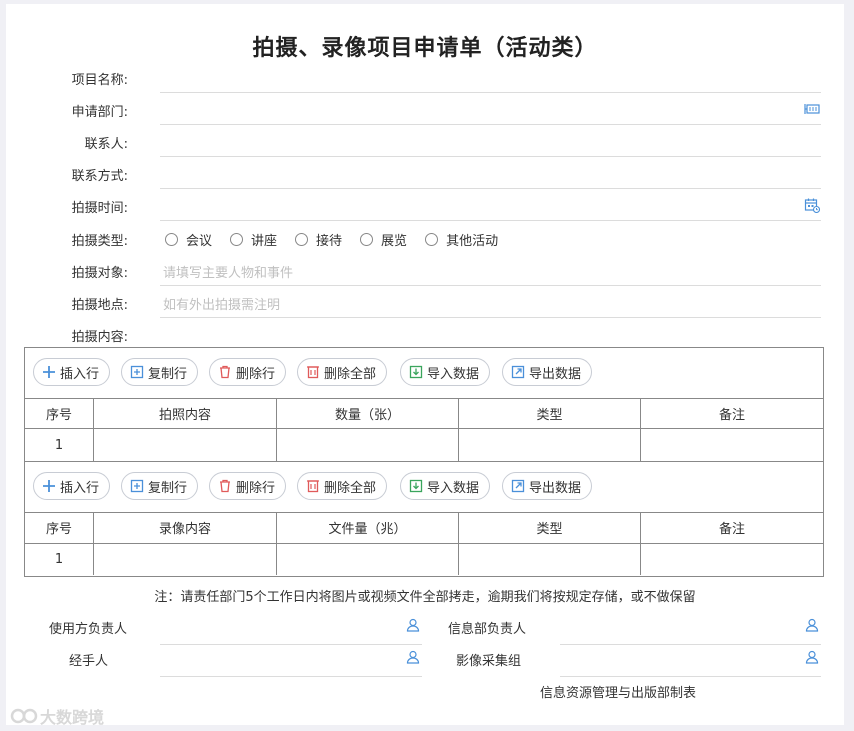  I want to click on shoot-target-label: 拍摄对象:, so click(99, 273).